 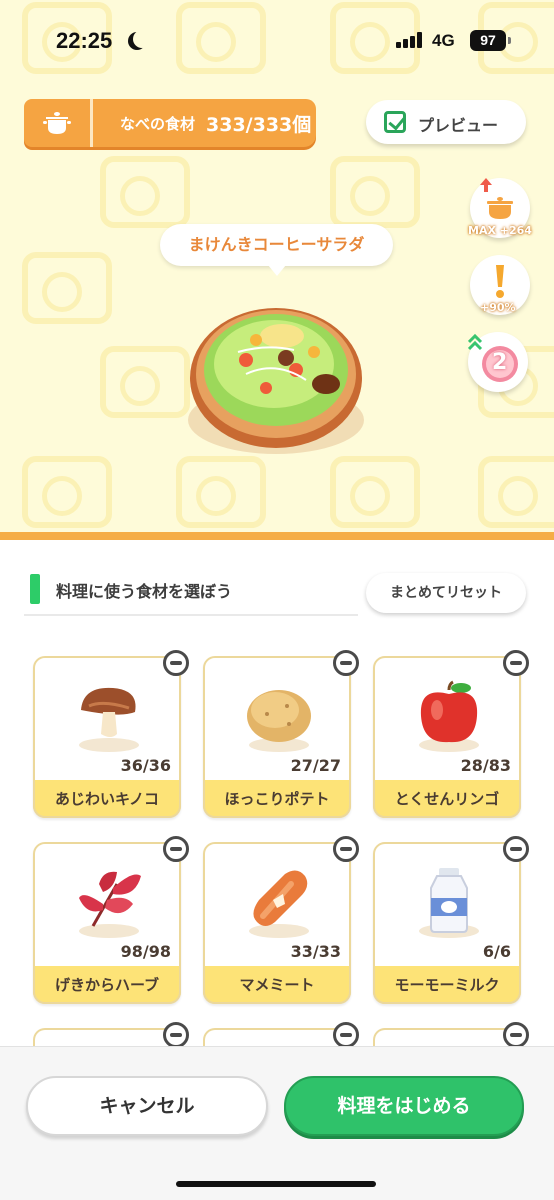 I want to click on section-accent-bar, so click(x=35, y=589).